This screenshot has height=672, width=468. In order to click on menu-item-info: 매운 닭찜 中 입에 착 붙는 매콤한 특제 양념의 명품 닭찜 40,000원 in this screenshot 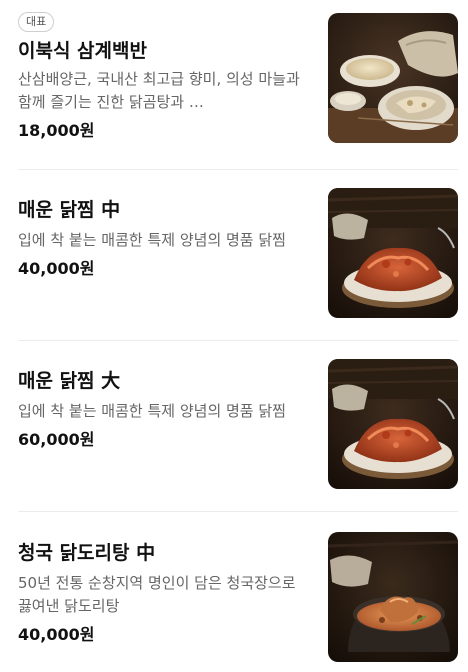, I will do `click(163, 238)`.